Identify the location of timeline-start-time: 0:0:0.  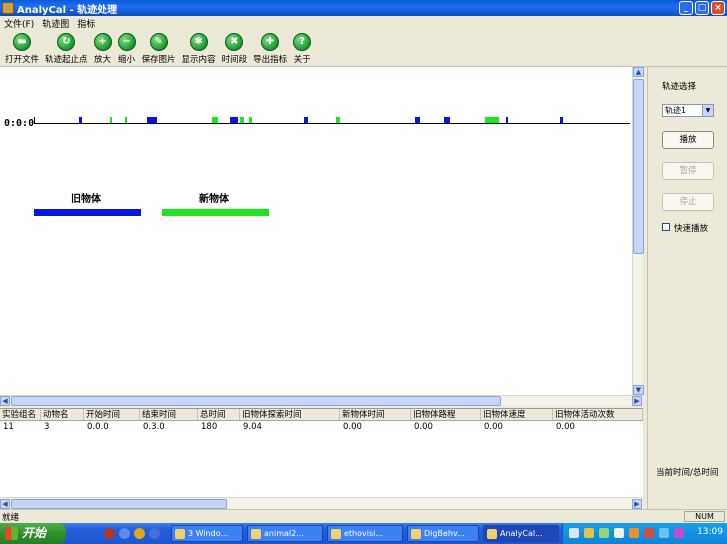
(19, 123).